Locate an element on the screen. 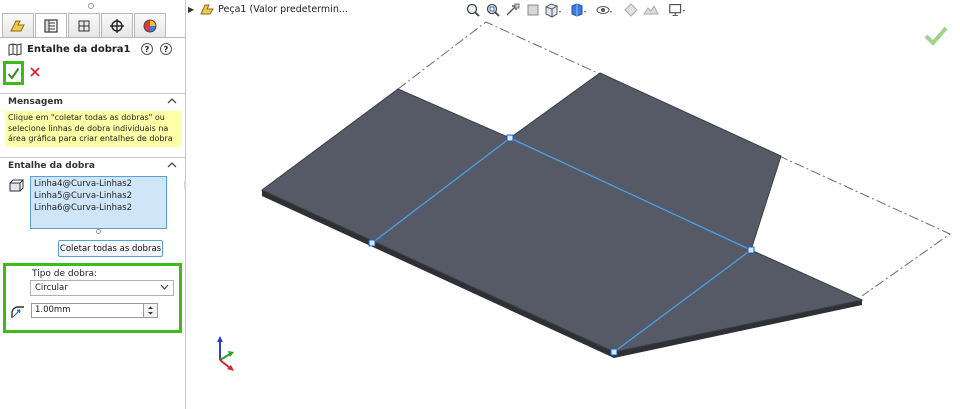 Image resolution: width=960 pixels, height=409 pixels. bend-type-selected: Circular is located at coordinates (51, 288).